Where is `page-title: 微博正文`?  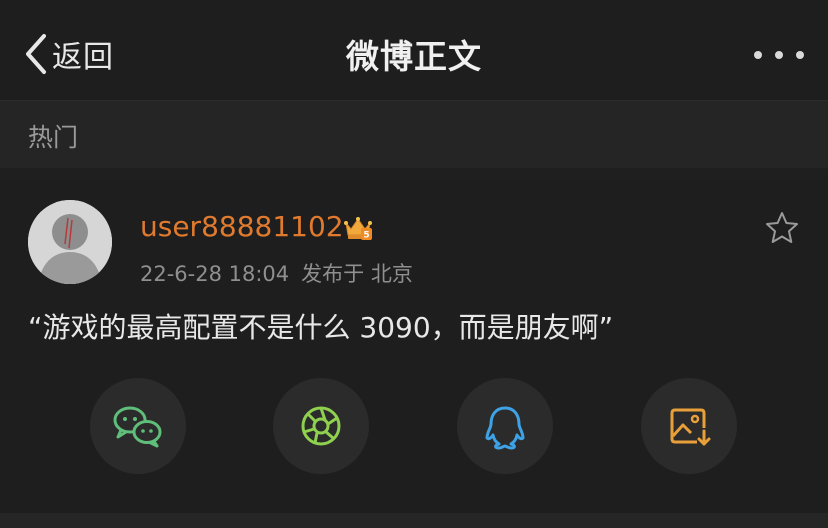 page-title: 微博正文 is located at coordinates (414, 56).